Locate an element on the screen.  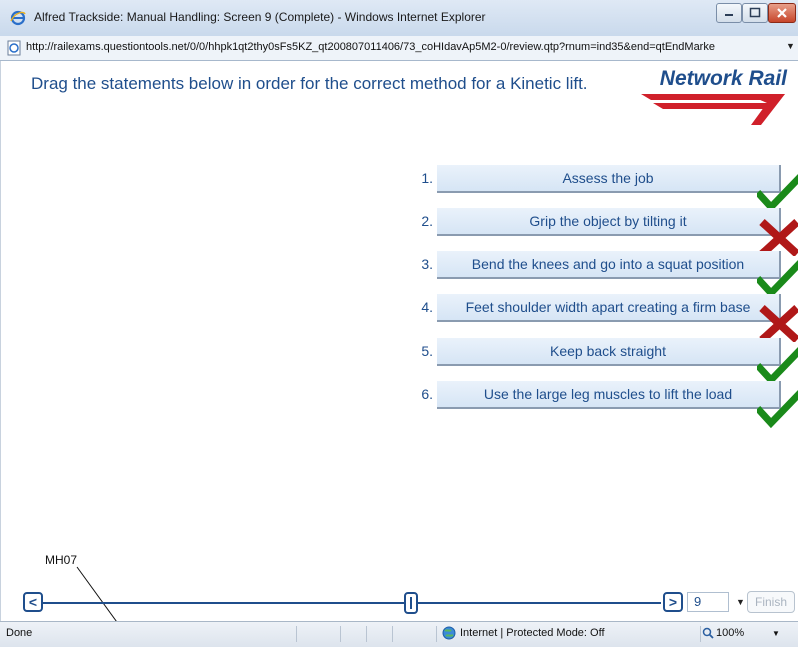
item-number: 1. is located at coordinates (427, 178).